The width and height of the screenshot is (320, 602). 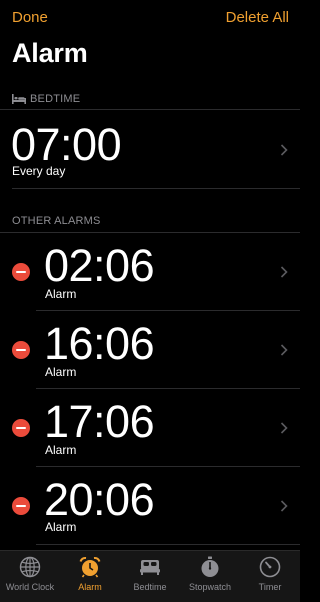 I want to click on other-alarms-section-header: OTHER ALARMS, so click(x=56, y=221).